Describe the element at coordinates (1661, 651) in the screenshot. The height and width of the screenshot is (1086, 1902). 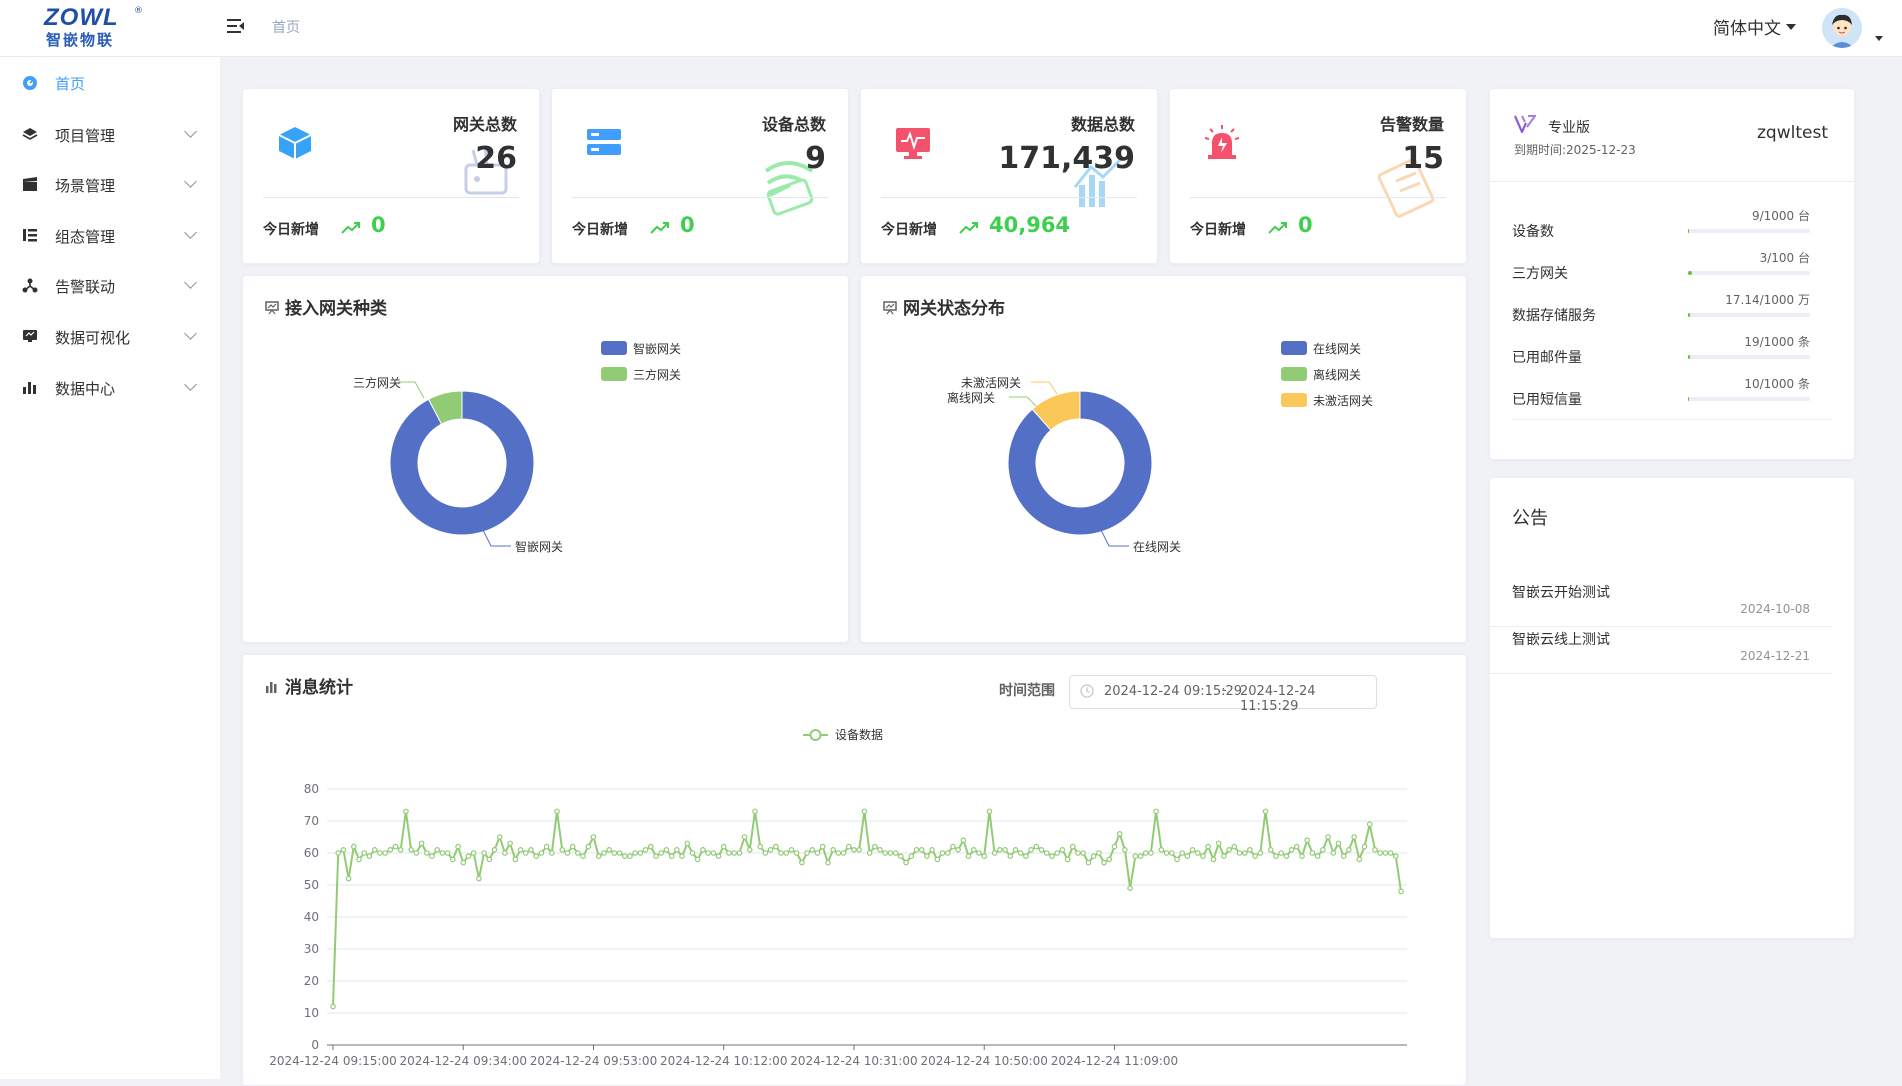
I see `notice-item: 智嵌云线上测试 2024-12-21` at that location.